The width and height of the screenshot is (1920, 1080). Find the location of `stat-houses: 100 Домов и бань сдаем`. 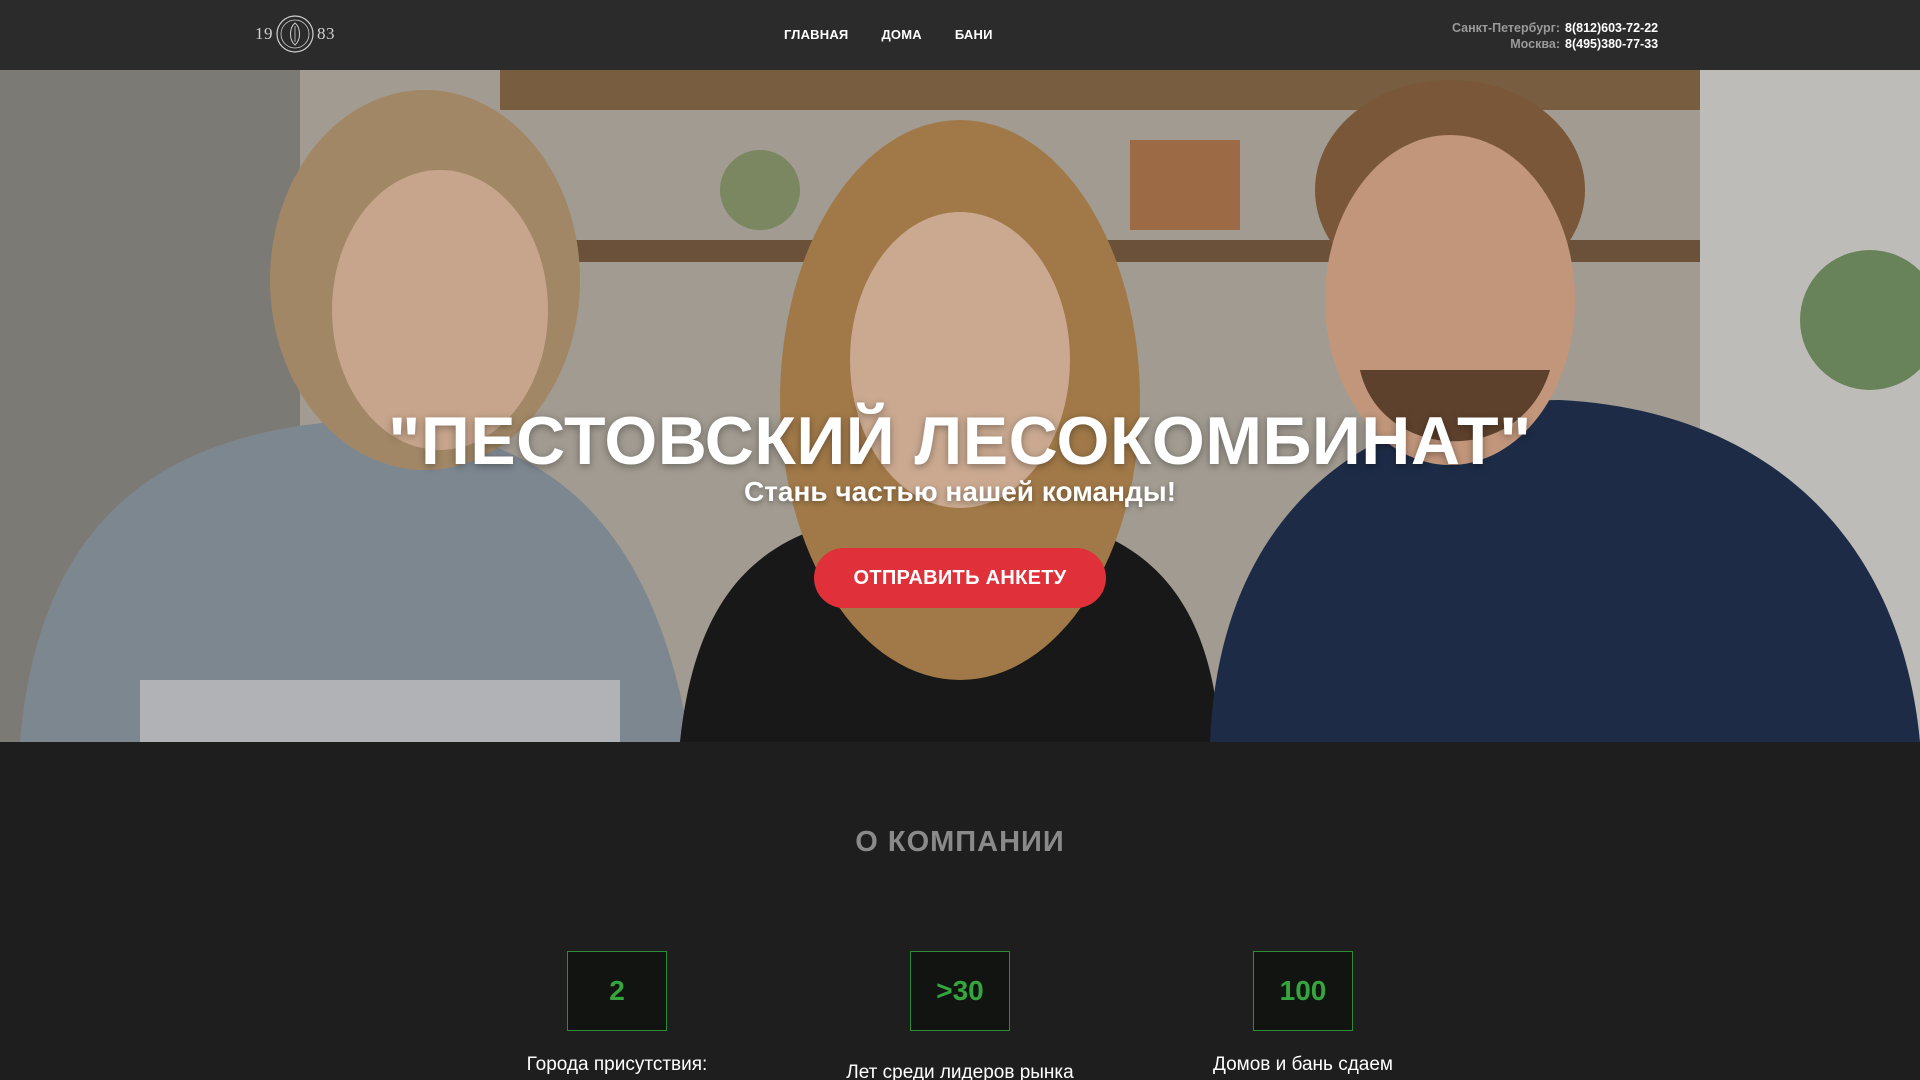

stat-houses: 100 Домов и бань сдаем is located at coordinates (1303, 1014).